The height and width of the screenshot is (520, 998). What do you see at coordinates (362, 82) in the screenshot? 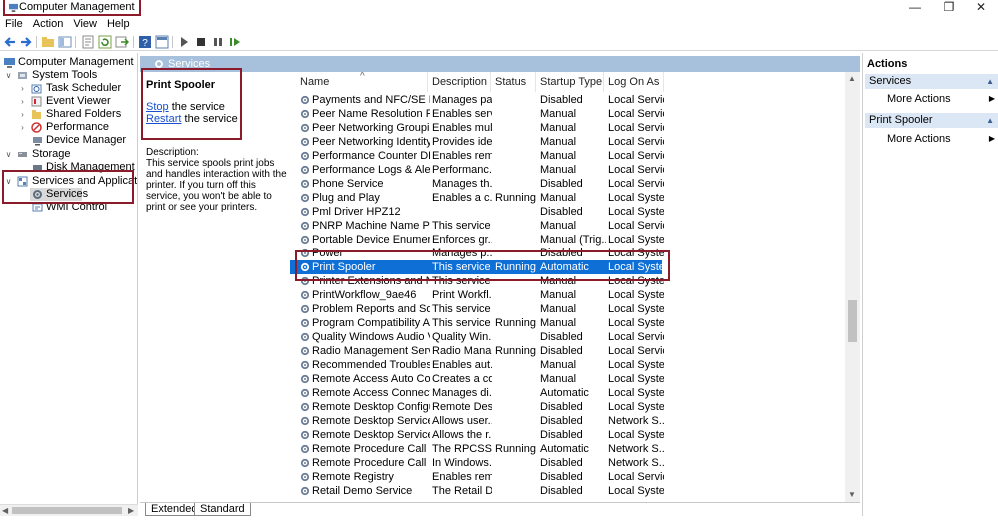
I see `column-header-name: Name ^` at bounding box center [362, 82].